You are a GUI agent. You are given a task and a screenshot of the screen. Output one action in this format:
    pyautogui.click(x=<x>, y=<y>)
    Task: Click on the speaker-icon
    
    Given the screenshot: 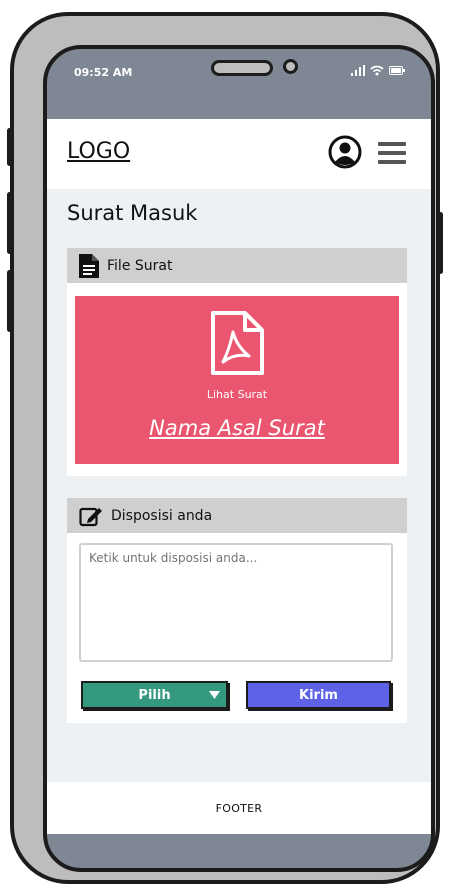 What is the action you would take?
    pyautogui.click(x=242, y=68)
    